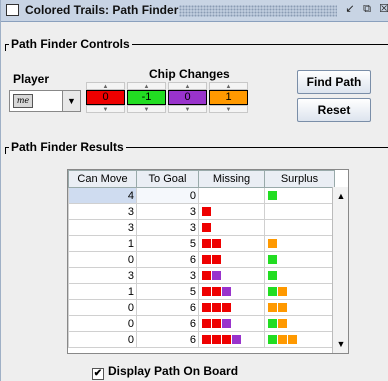 This screenshot has width=388, height=381. Describe the element at coordinates (167, 195) in the screenshot. I see `to-goal-cell: 0` at that location.